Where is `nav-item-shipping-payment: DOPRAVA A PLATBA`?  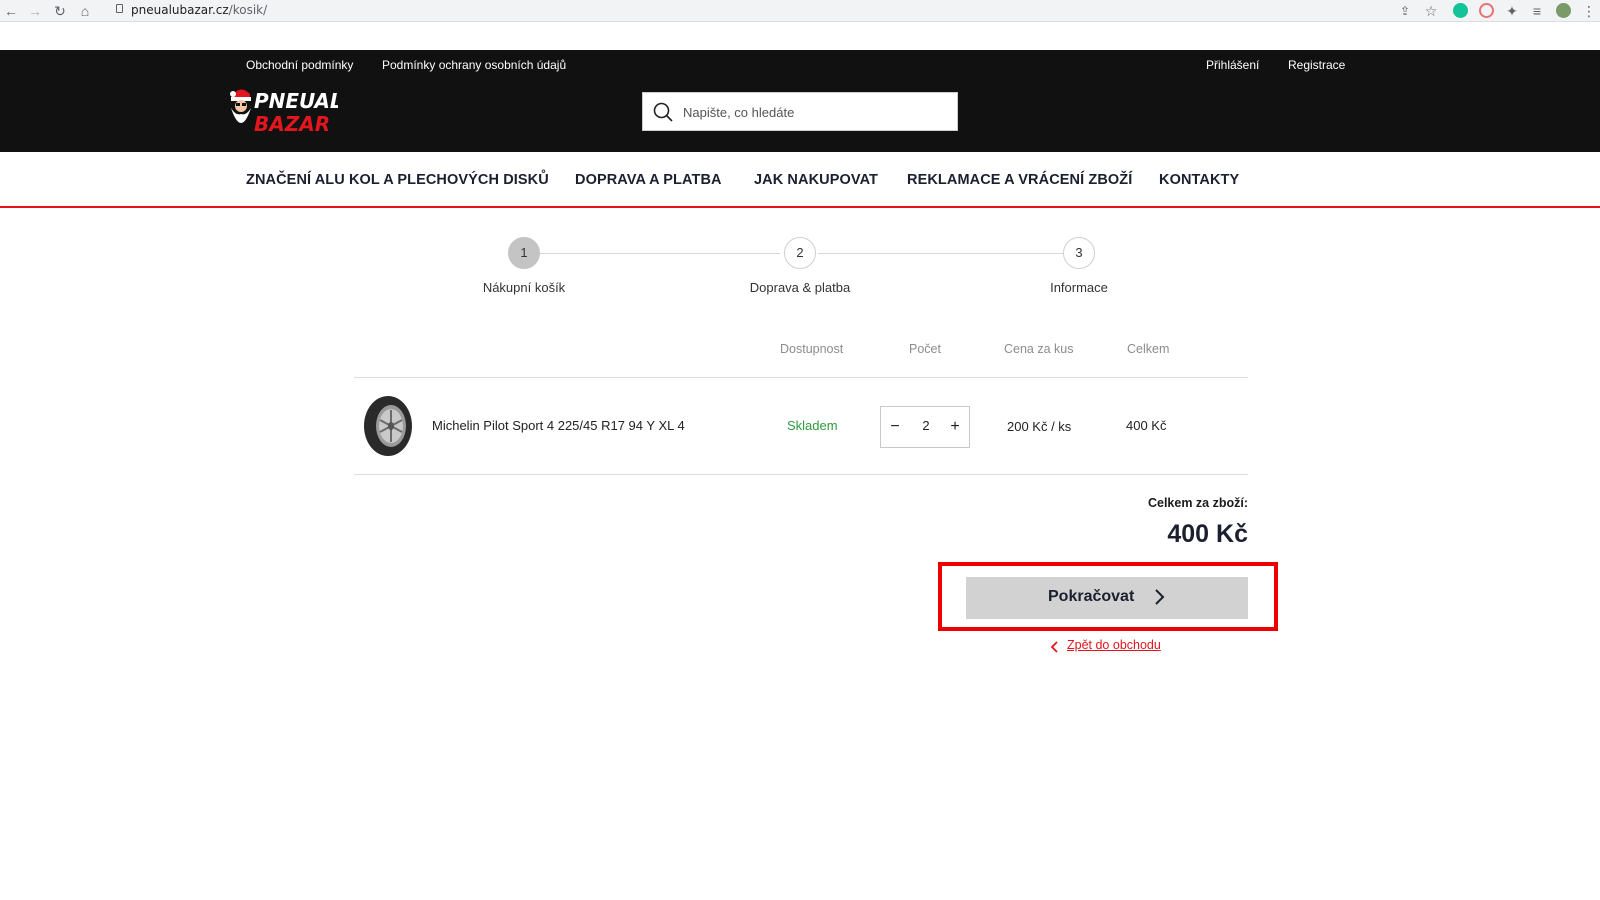
nav-item-shipping-payment: DOPRAVA A PLATBA is located at coordinates (648, 180).